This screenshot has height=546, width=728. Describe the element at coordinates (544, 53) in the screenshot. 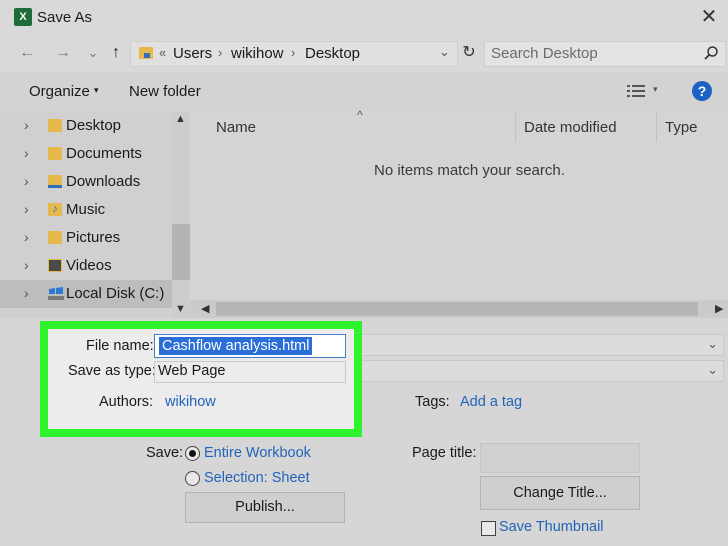

I see `search-placeholder: Search Desktop` at that location.